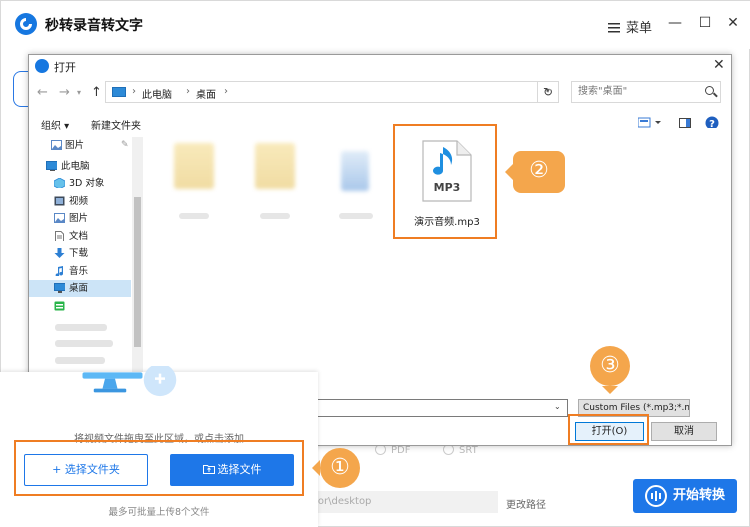 The height and width of the screenshot is (527, 750). Describe the element at coordinates (64, 92) in the screenshot. I see `forward-arrow-icon: →` at that location.